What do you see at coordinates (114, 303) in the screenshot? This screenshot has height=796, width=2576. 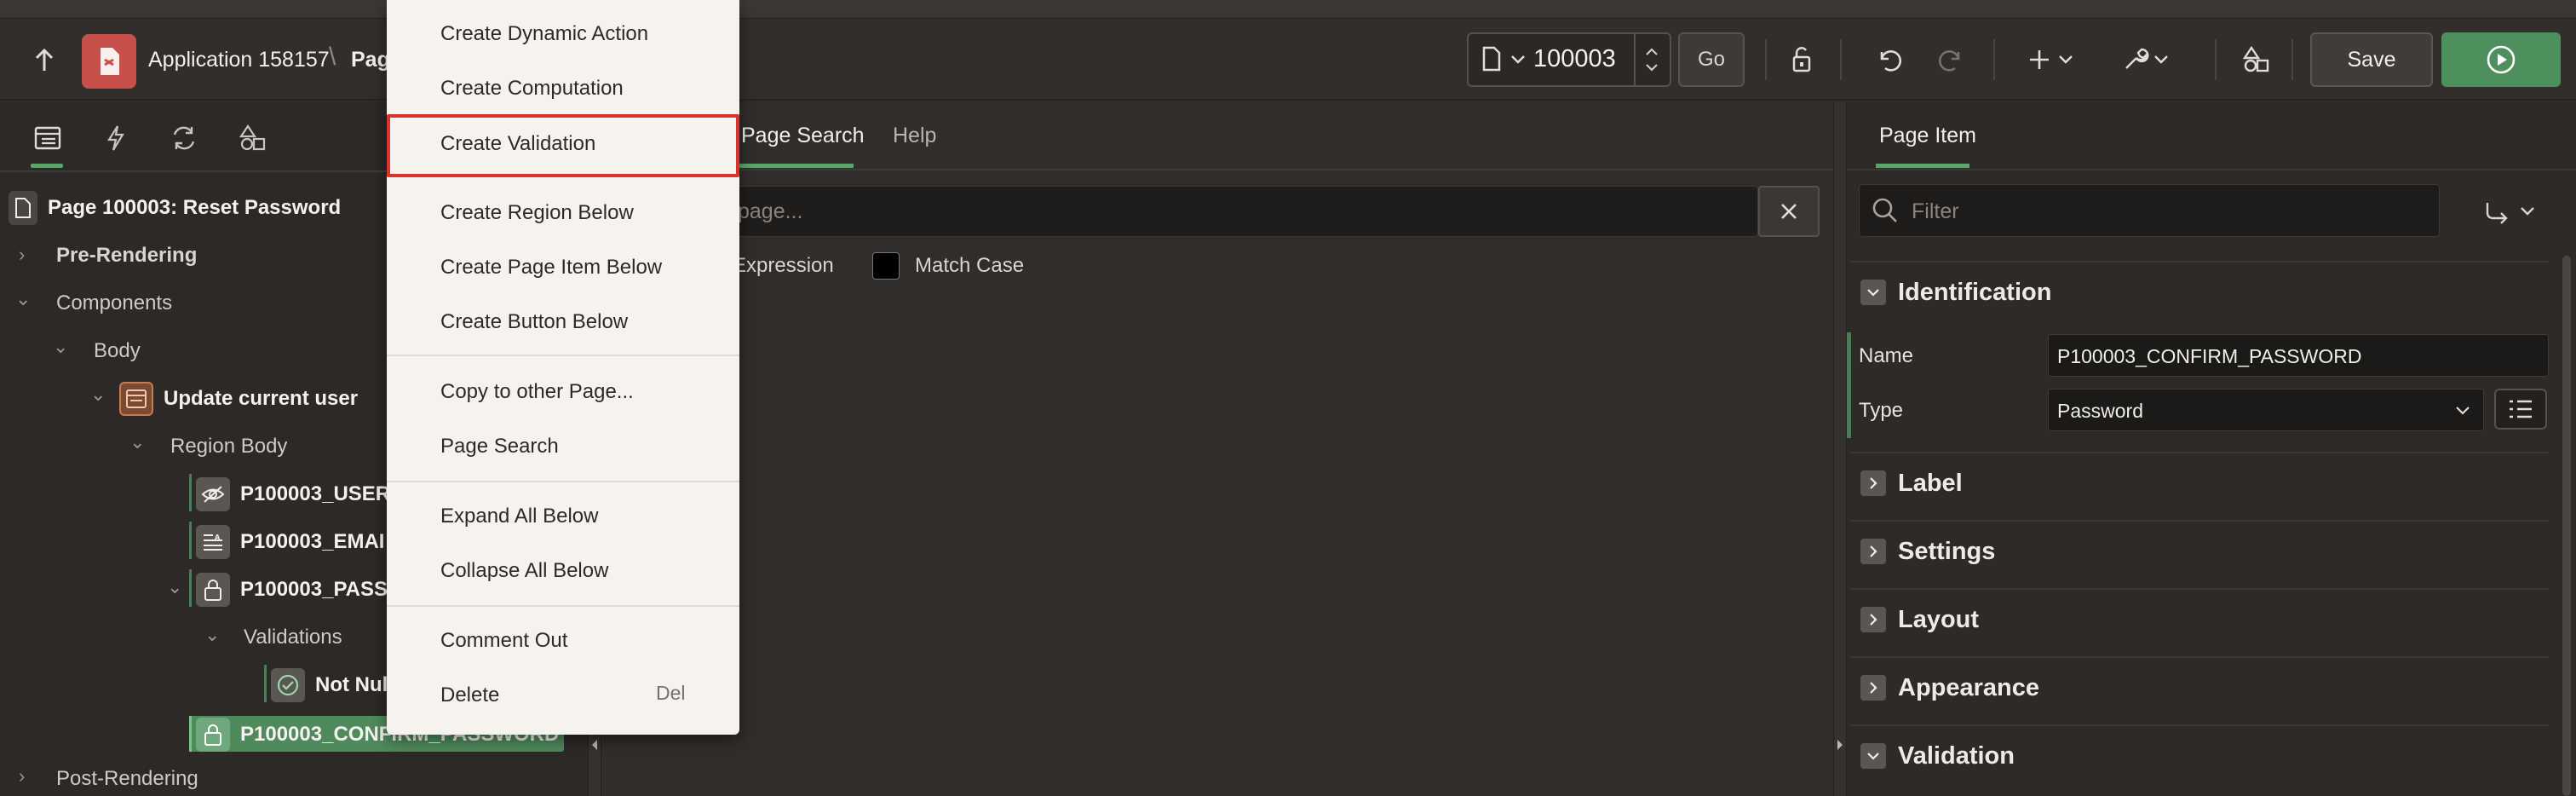 I see `tree-components: Components` at bounding box center [114, 303].